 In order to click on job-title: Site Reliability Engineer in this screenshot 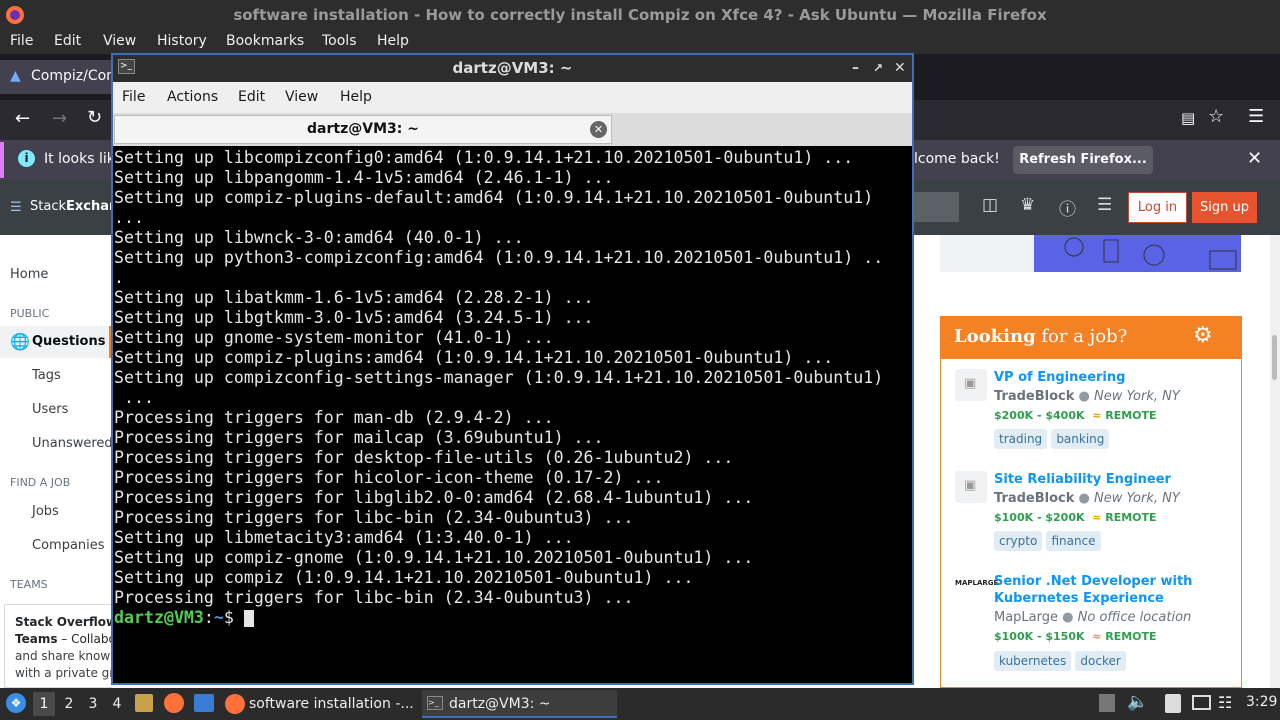, I will do `click(1082, 479)`.